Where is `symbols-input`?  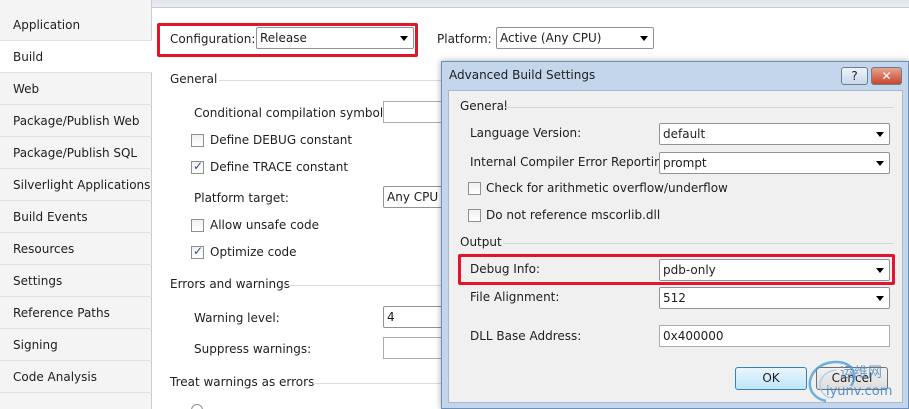
symbols-input is located at coordinates (413, 112).